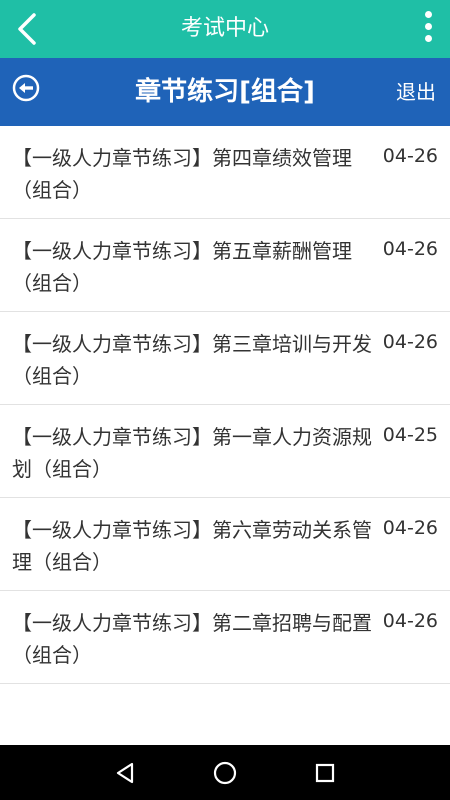 Image resolution: width=450 pixels, height=800 pixels. I want to click on item-title: 【一级人力章节练习】第五章薪酬管理（组合）, so click(182, 267).